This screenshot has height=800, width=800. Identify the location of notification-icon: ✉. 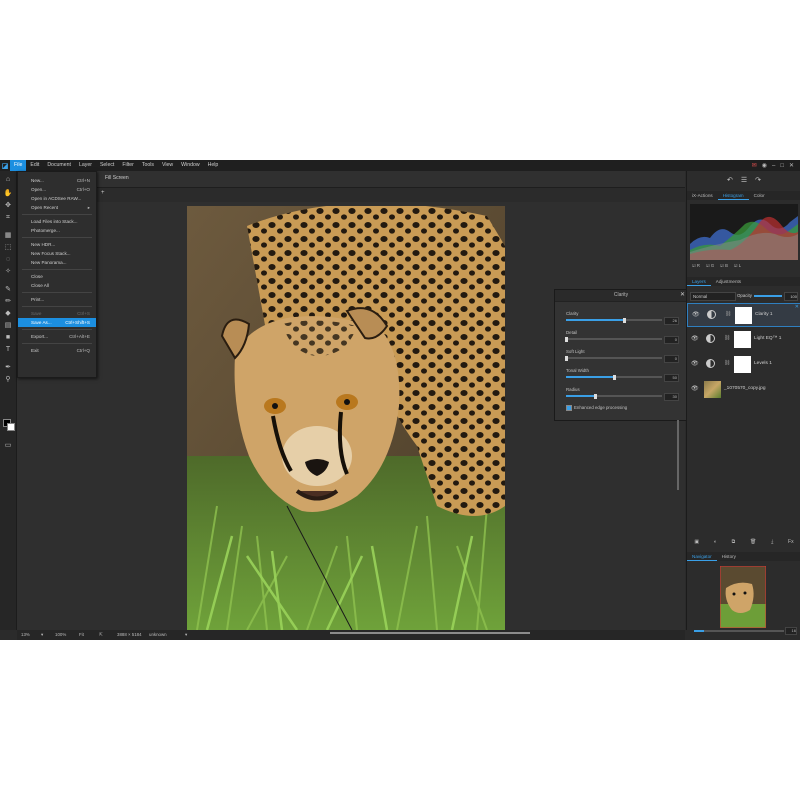
(754, 165).